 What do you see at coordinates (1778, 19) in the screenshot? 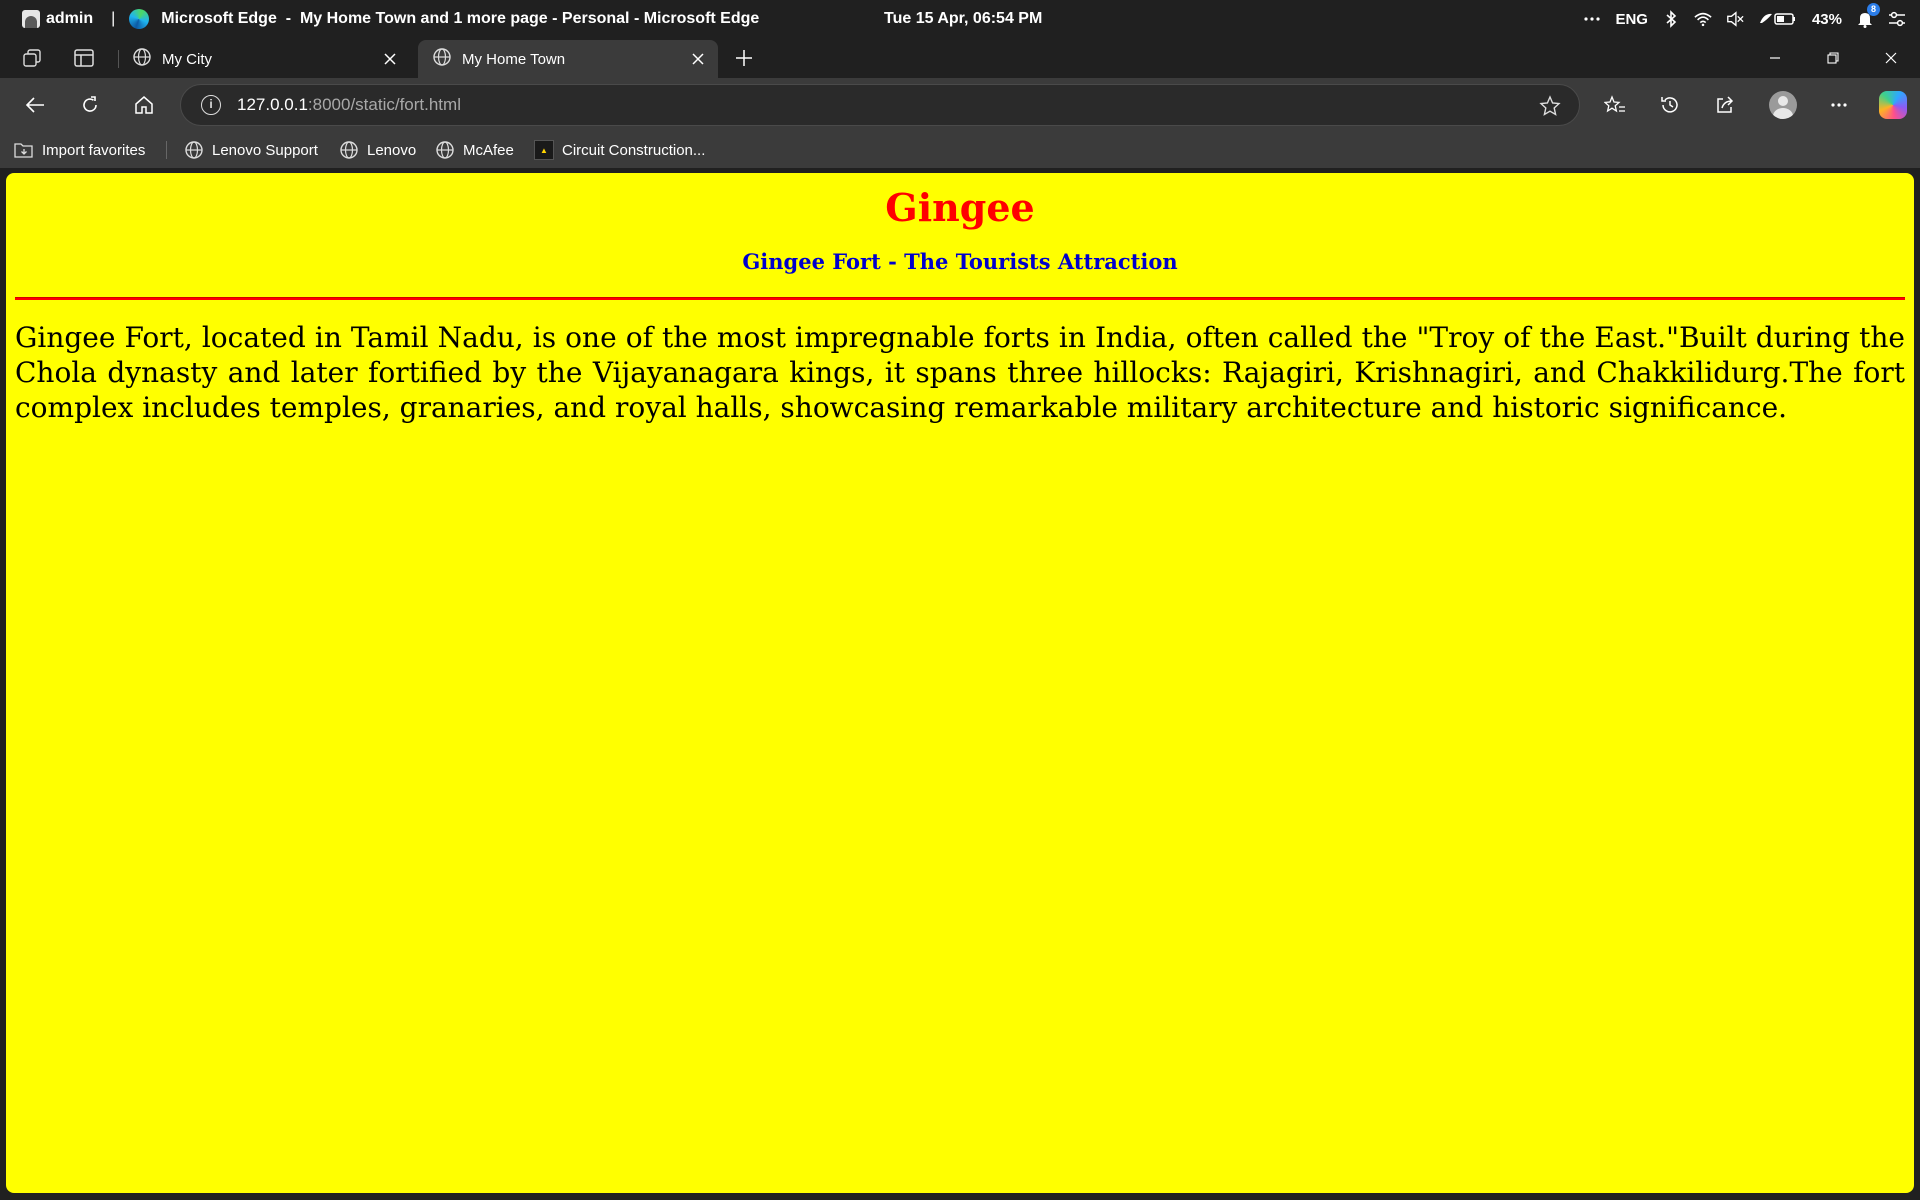
I see `battery-icon` at bounding box center [1778, 19].